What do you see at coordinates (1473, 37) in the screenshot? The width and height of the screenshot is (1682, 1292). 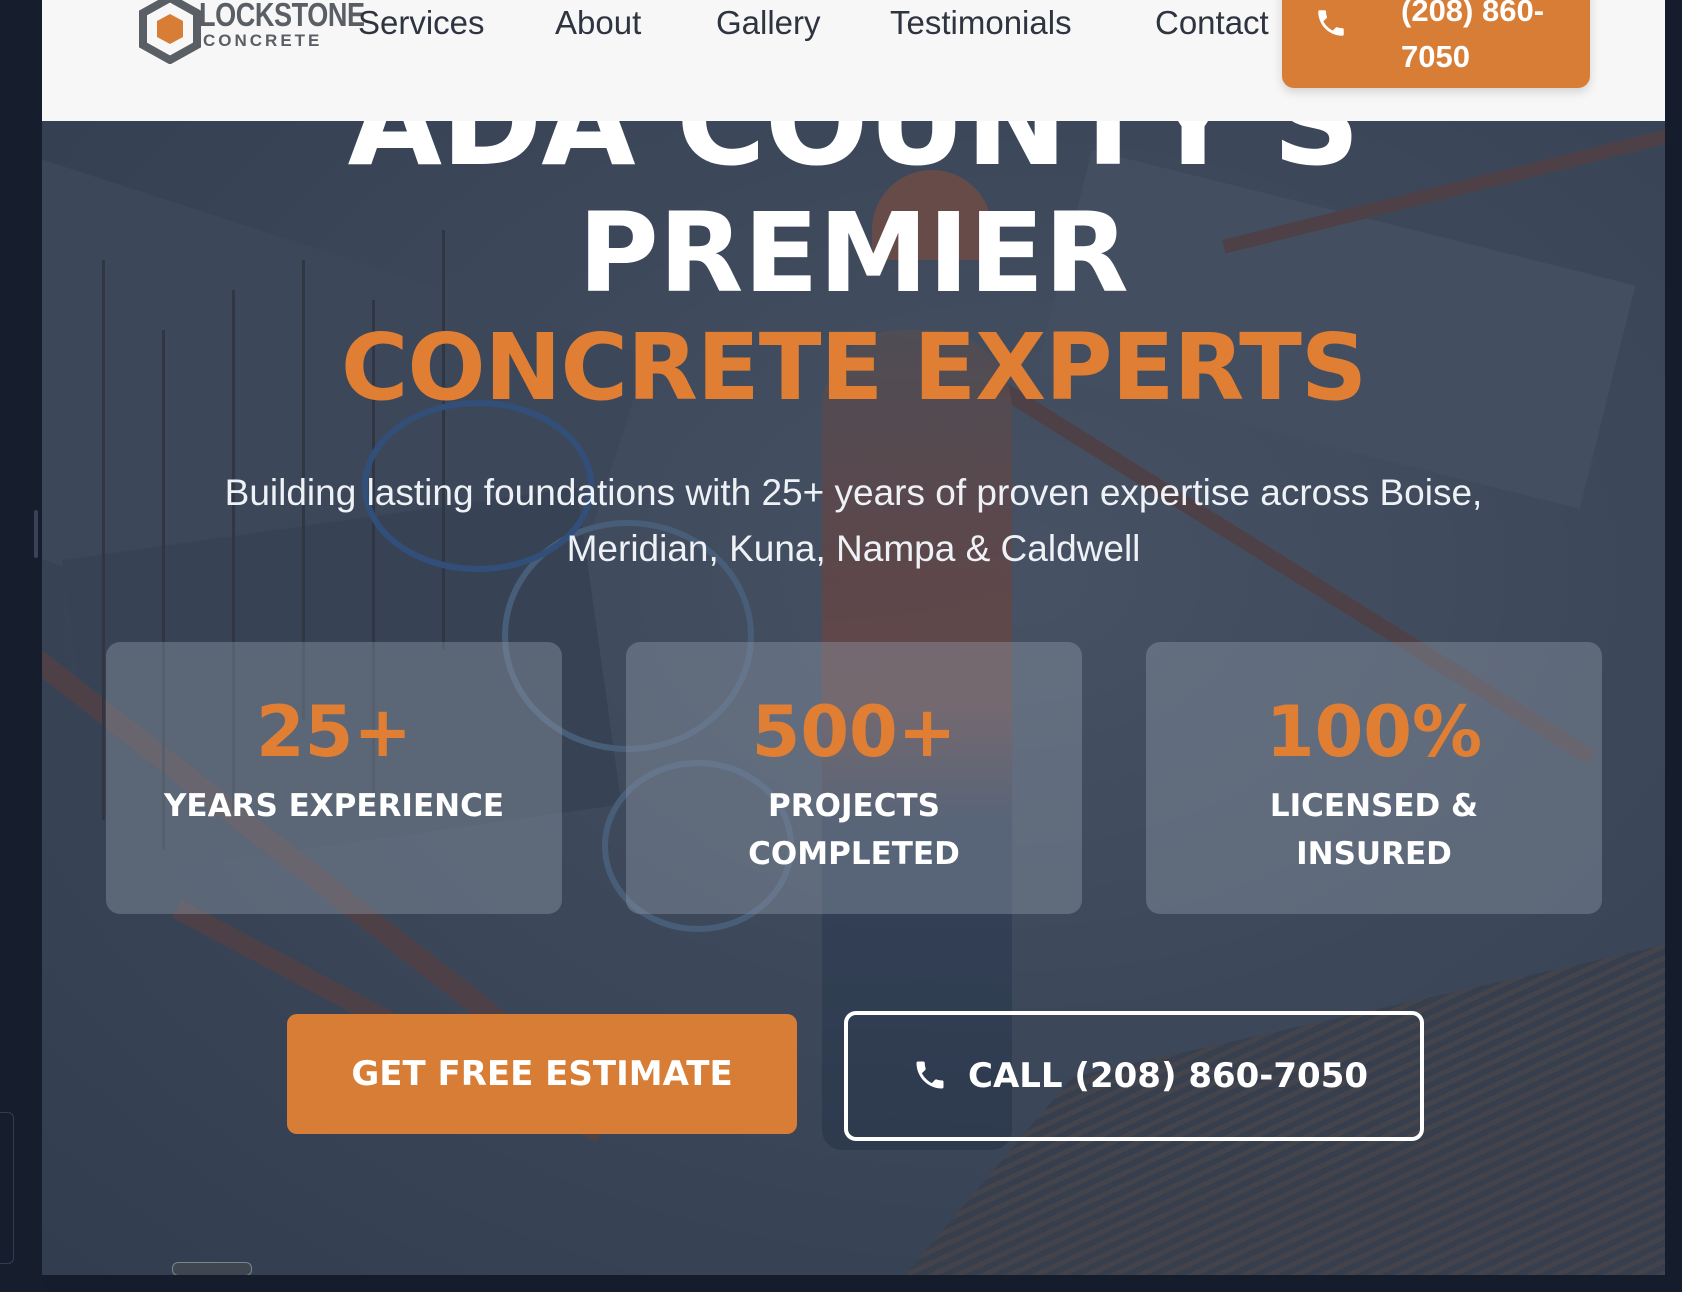 I see `header-phone-number: (208) 860-7050` at bounding box center [1473, 37].